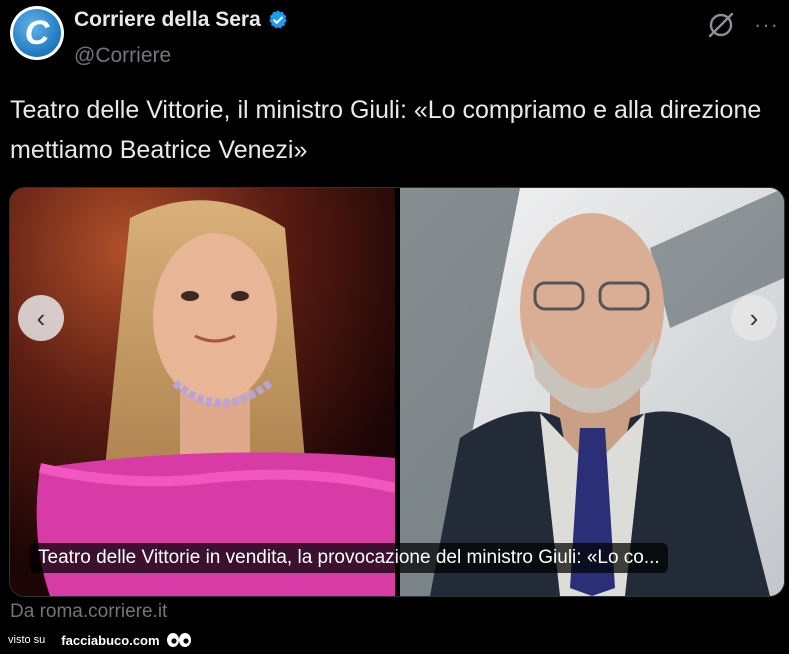 Image resolution: width=789 pixels, height=654 pixels. I want to click on eyes-logo-icon, so click(178, 640).